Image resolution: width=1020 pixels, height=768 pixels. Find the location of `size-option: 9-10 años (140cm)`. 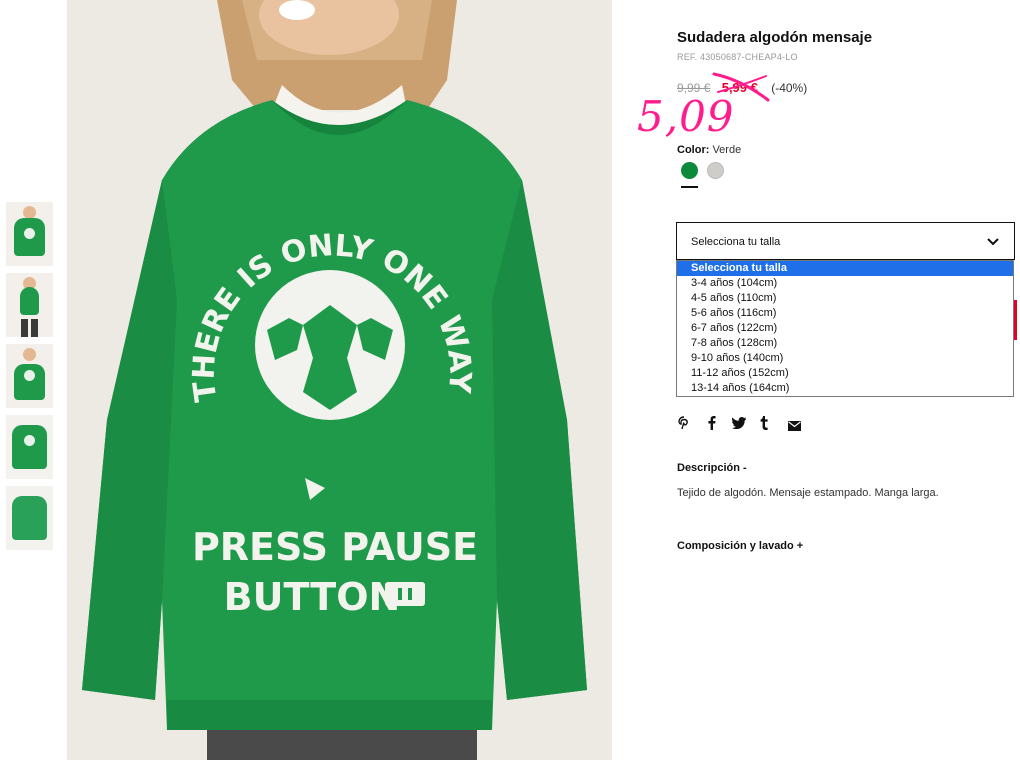

size-option: 9-10 años (140cm) is located at coordinates (845, 358).